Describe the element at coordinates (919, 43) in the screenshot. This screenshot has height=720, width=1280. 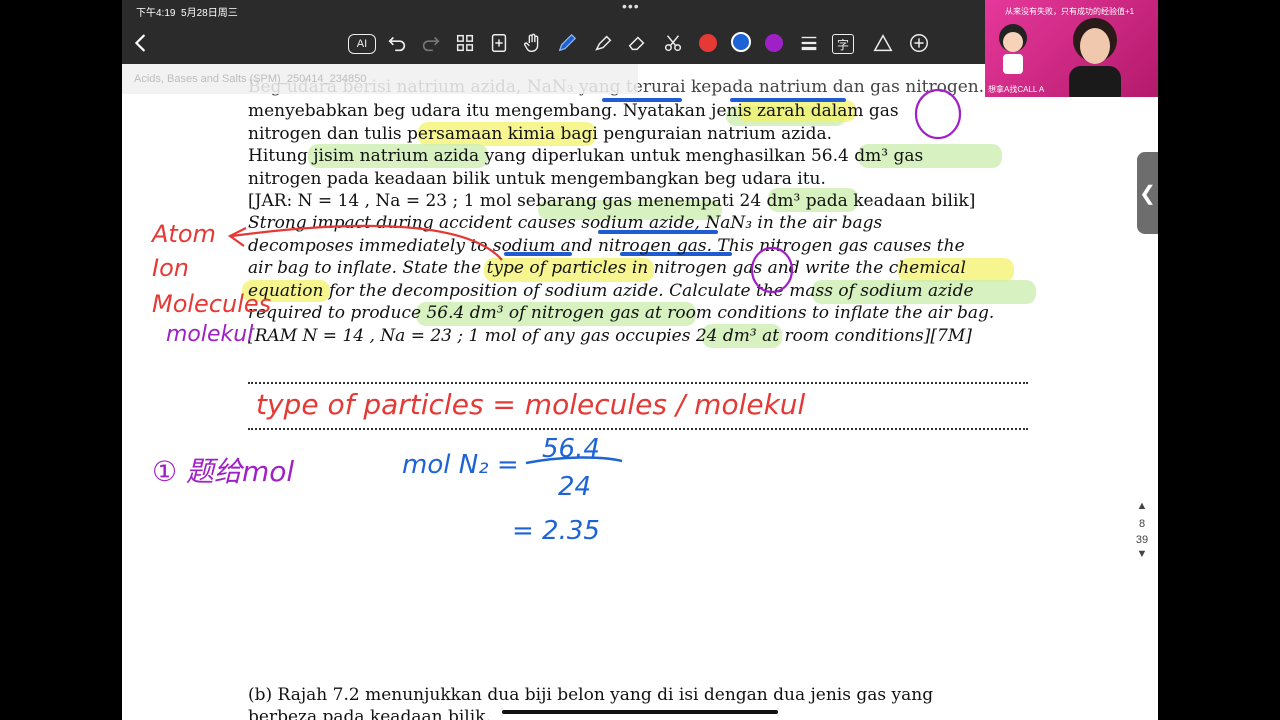
I see `add-icon` at that location.